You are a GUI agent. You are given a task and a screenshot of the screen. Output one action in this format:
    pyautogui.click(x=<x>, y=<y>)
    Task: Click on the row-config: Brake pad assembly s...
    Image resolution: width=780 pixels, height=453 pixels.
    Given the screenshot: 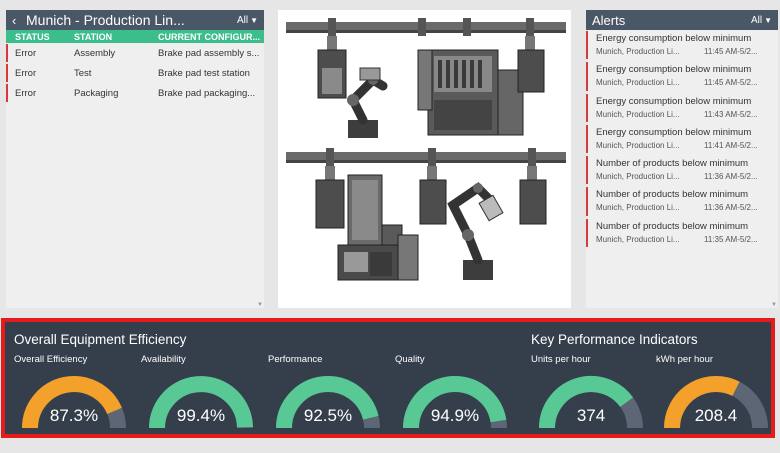 What is the action you would take?
    pyautogui.click(x=209, y=53)
    